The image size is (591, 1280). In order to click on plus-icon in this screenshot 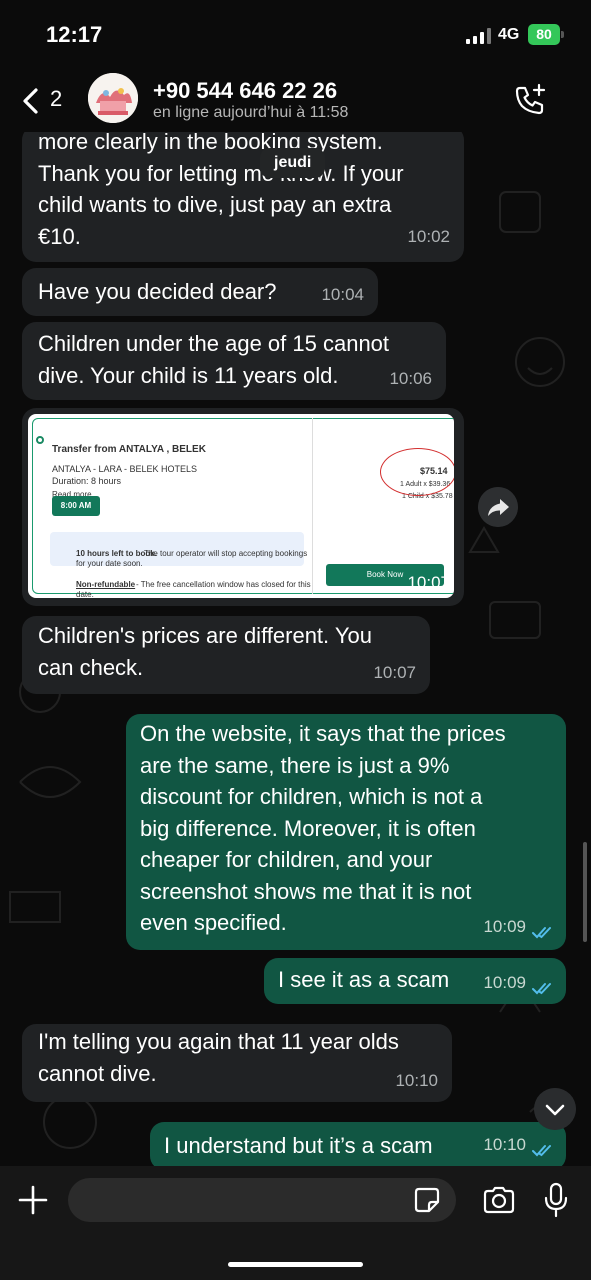, I will do `click(33, 1200)`.